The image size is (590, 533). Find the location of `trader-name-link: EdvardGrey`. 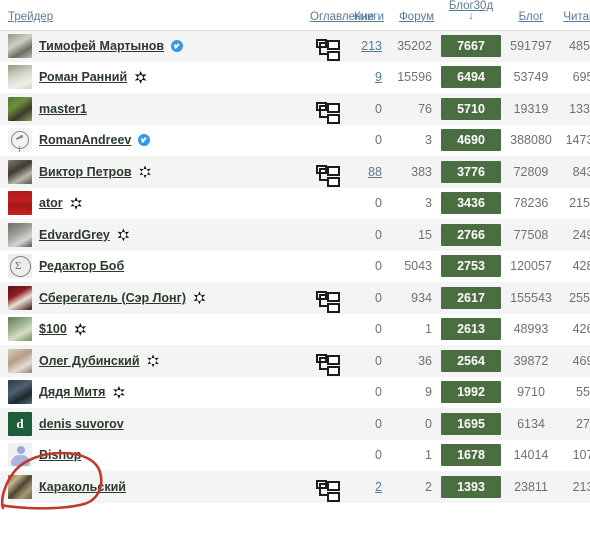

trader-name-link: EdvardGrey is located at coordinates (74, 235).